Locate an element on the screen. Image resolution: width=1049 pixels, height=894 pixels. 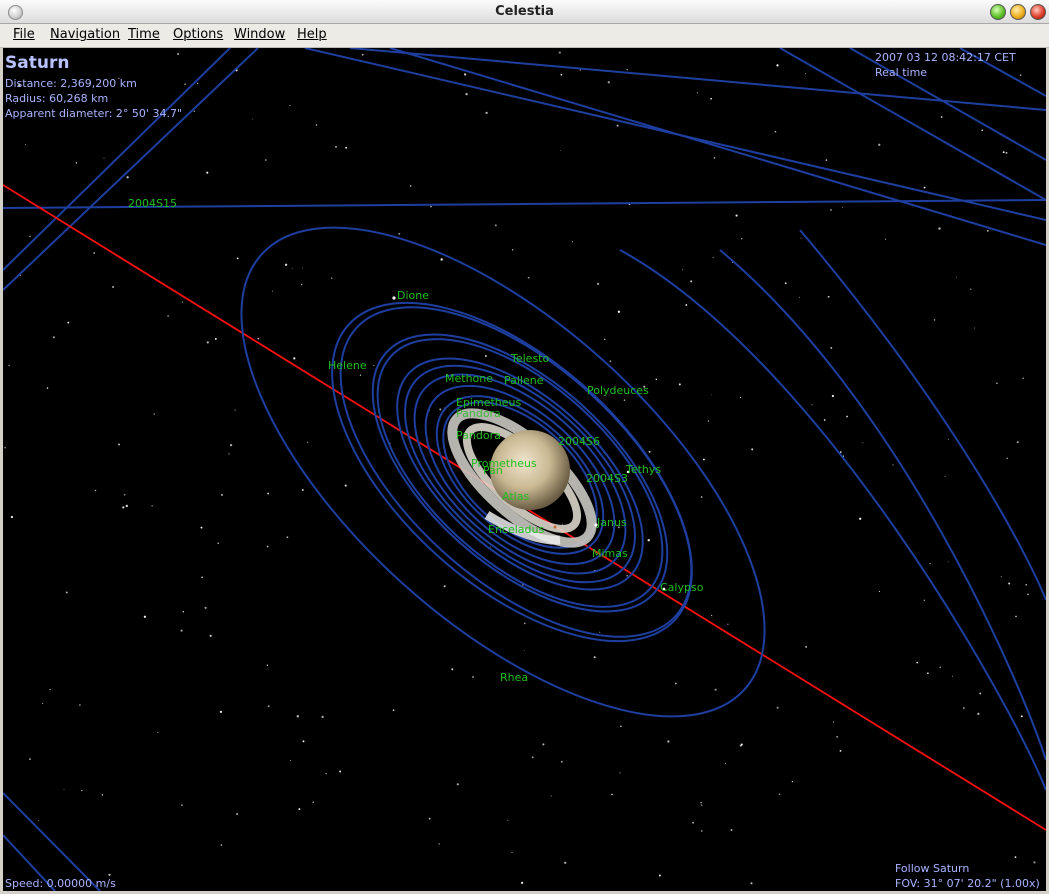
label-atlas: Atlas is located at coordinates (515, 496).